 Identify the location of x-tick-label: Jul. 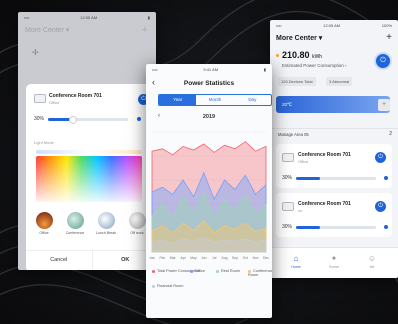
(214, 258).